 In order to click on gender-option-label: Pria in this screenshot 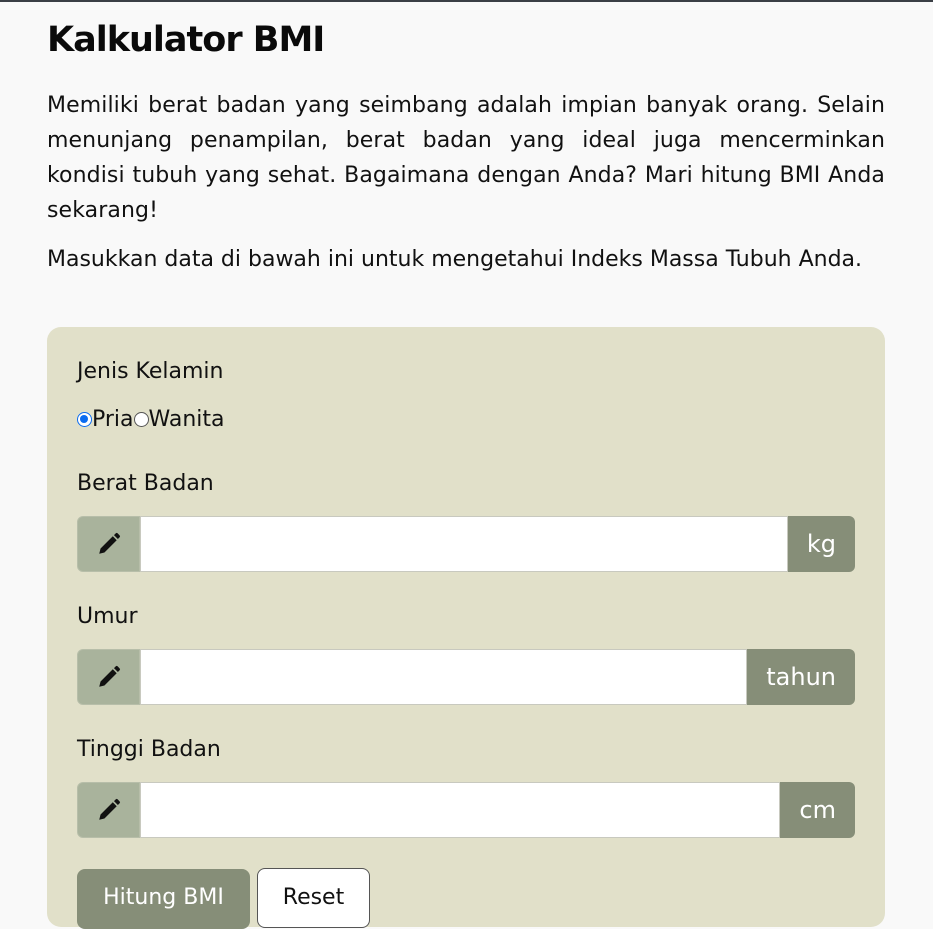, I will do `click(113, 419)`.